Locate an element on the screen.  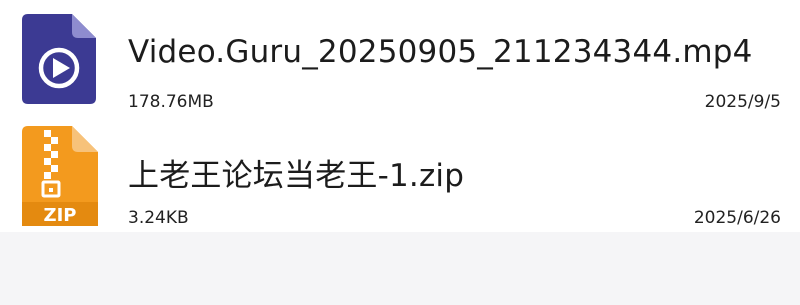
file-name: Video.Guru_20250905_211234344.mp4 is located at coordinates (440, 52).